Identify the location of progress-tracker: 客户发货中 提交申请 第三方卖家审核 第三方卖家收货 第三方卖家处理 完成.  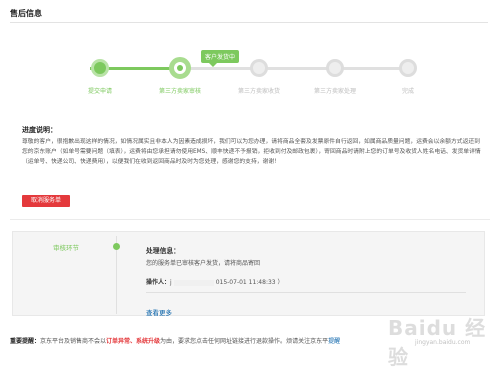
(250, 76).